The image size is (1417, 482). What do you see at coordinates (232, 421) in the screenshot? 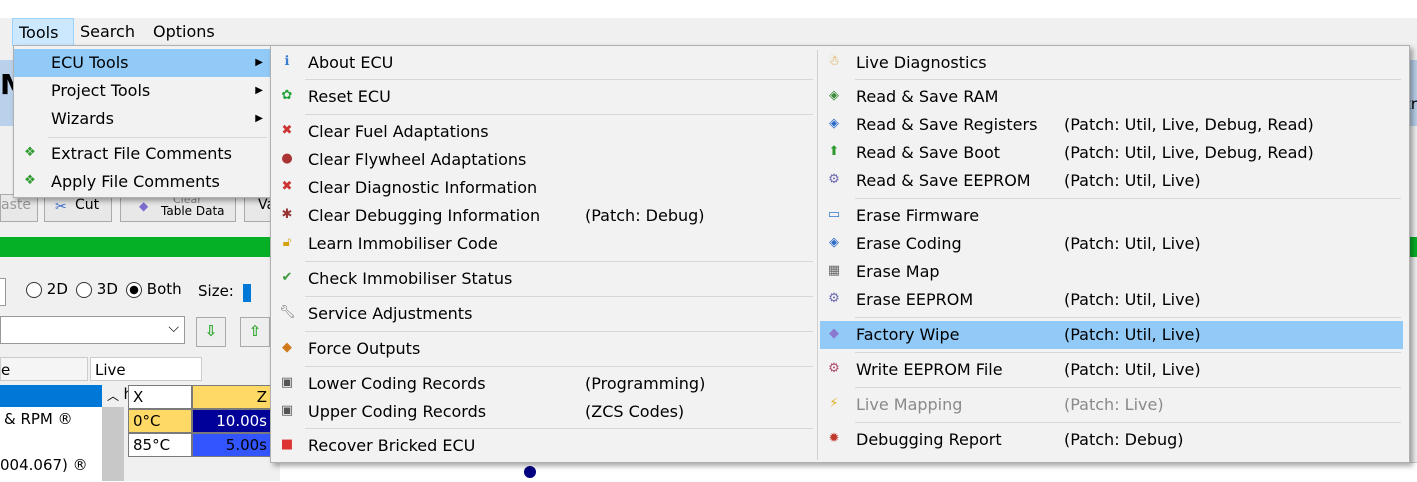
I see `grid-row-0-z: 10.00s` at bounding box center [232, 421].